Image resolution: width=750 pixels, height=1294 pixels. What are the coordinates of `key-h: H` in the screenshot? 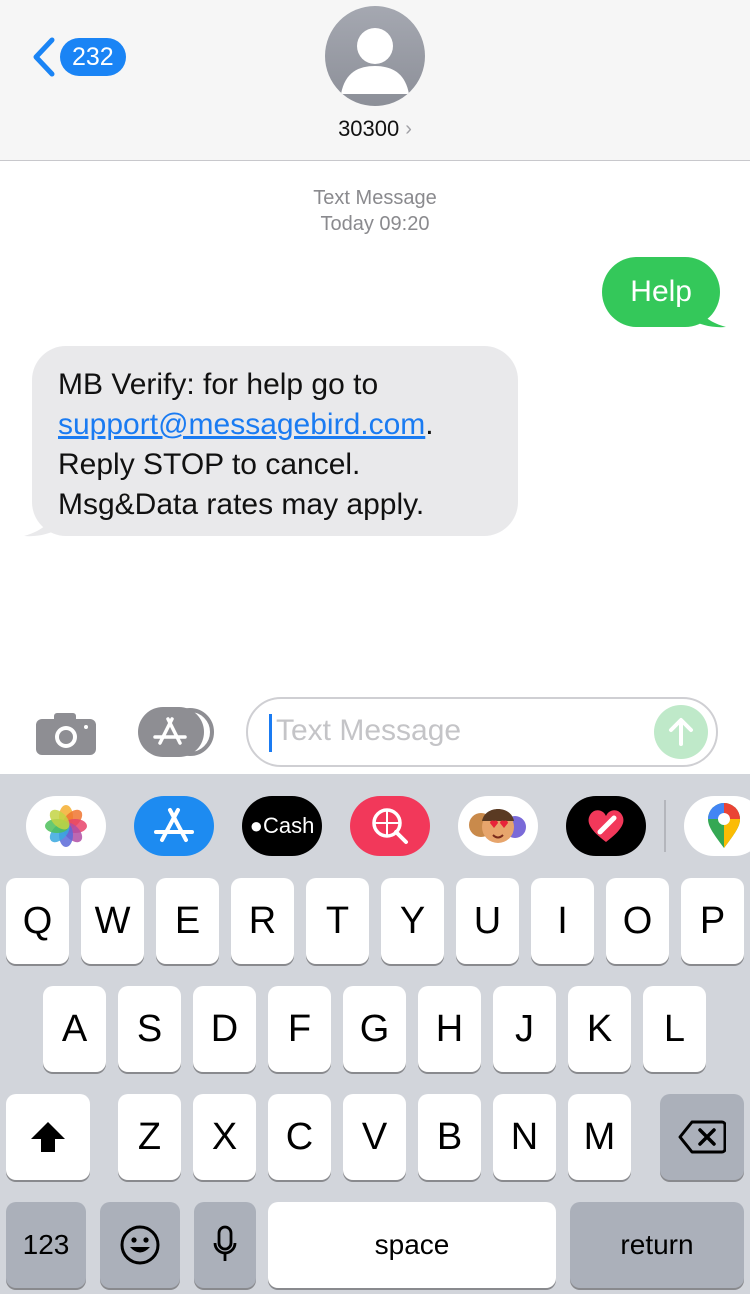 It's located at (449, 1029).